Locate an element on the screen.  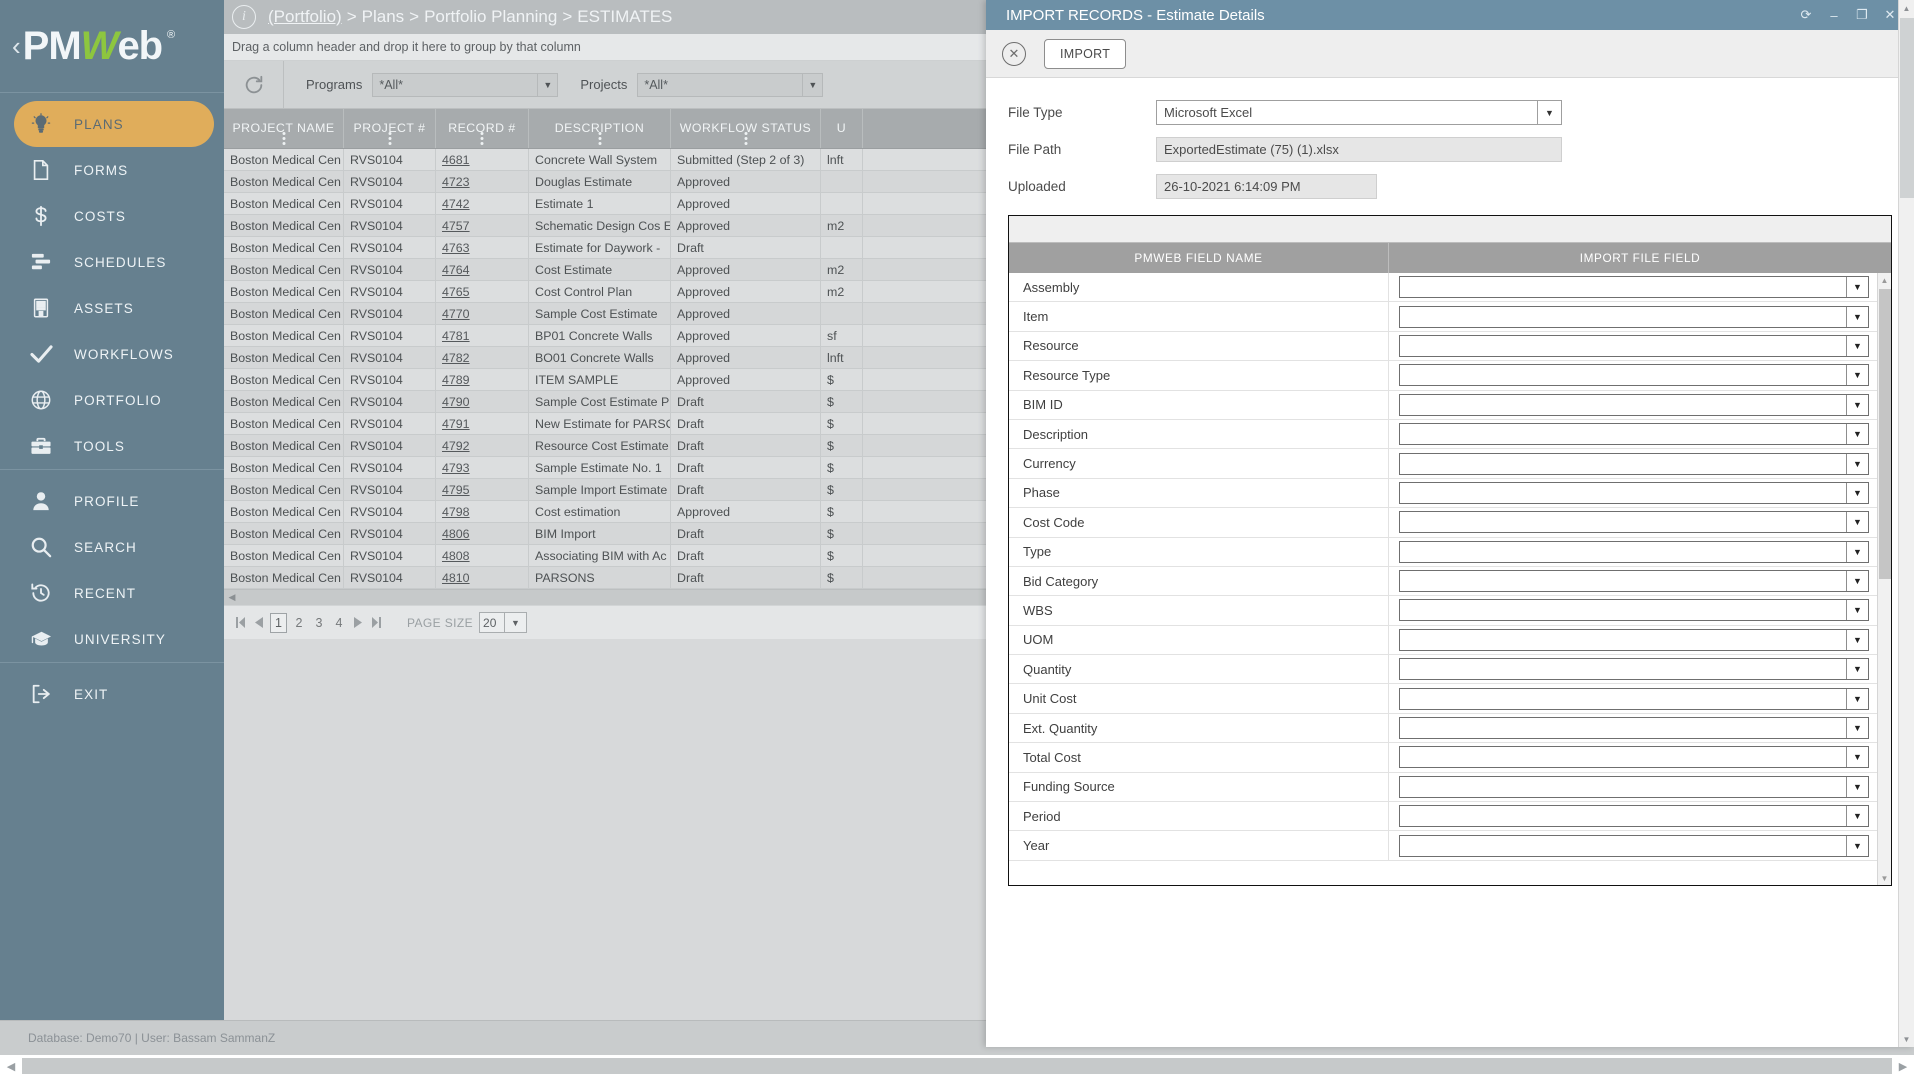
mapping-select-total-cost: ▼ is located at coordinates (1634, 757).